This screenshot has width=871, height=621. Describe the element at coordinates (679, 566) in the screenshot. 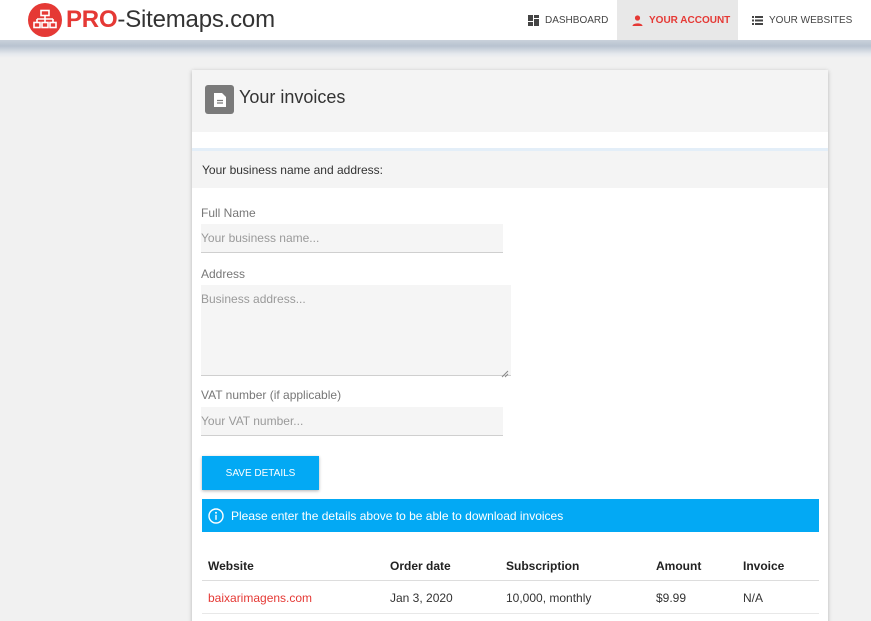

I see `column-header-amount: Amount` at that location.